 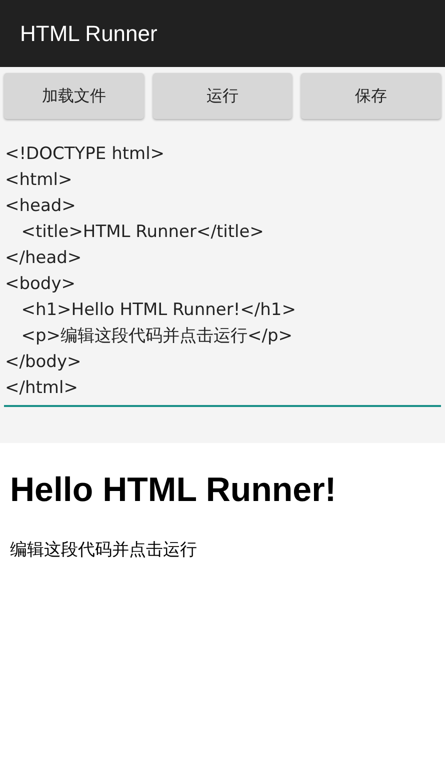 What do you see at coordinates (174, 490) in the screenshot?
I see `preview-heading: Hello HTML Runner!` at bounding box center [174, 490].